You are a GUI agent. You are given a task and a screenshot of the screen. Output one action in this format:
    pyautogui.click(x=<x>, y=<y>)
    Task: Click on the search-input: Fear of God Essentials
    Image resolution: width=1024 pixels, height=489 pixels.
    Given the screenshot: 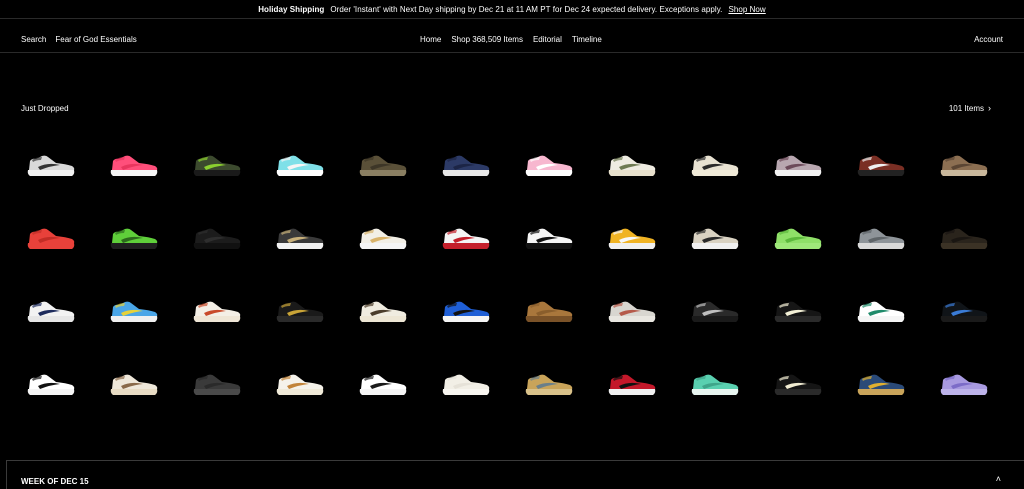 What is the action you would take?
    pyautogui.click(x=95, y=39)
    